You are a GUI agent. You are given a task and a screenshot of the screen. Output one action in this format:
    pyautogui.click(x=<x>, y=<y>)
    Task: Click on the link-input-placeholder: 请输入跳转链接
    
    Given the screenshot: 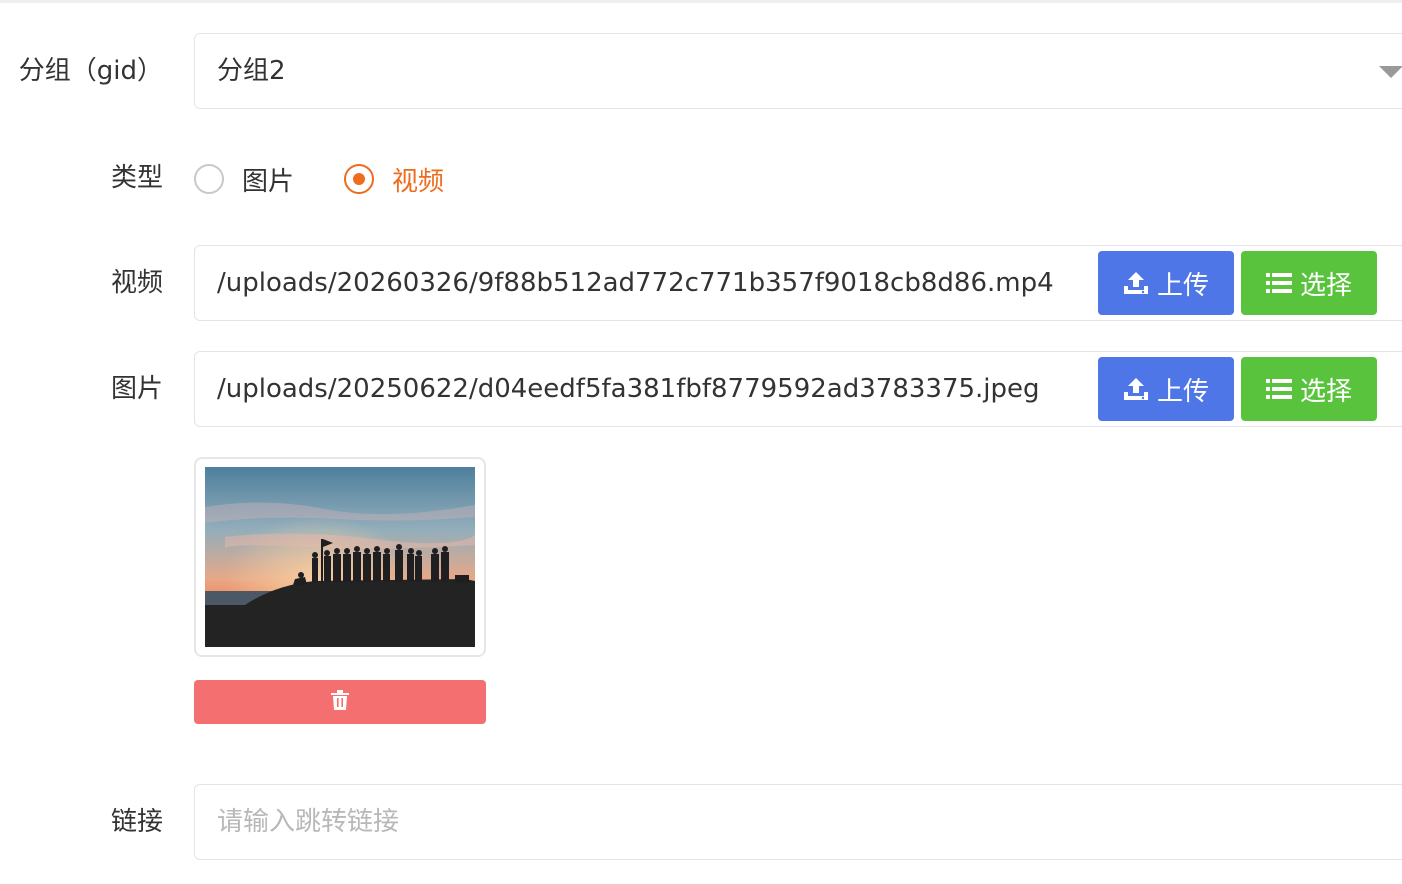 What is the action you would take?
    pyautogui.click(x=308, y=822)
    